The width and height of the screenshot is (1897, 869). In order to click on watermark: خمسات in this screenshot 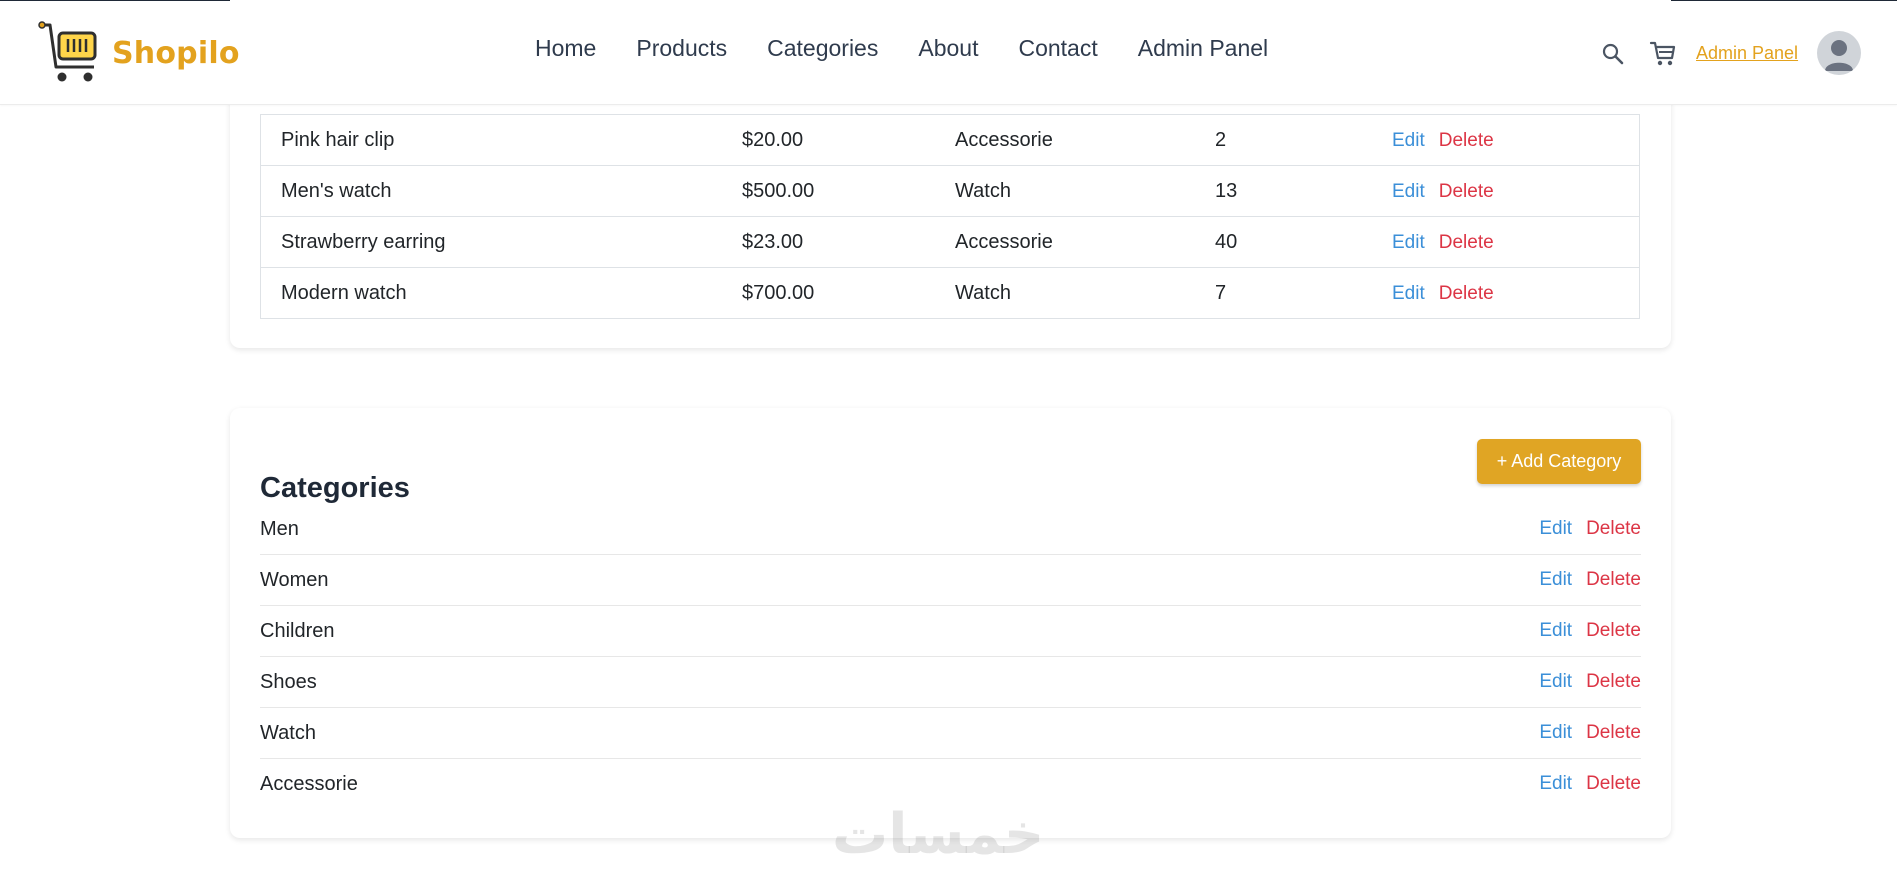, I will do `click(938, 834)`.